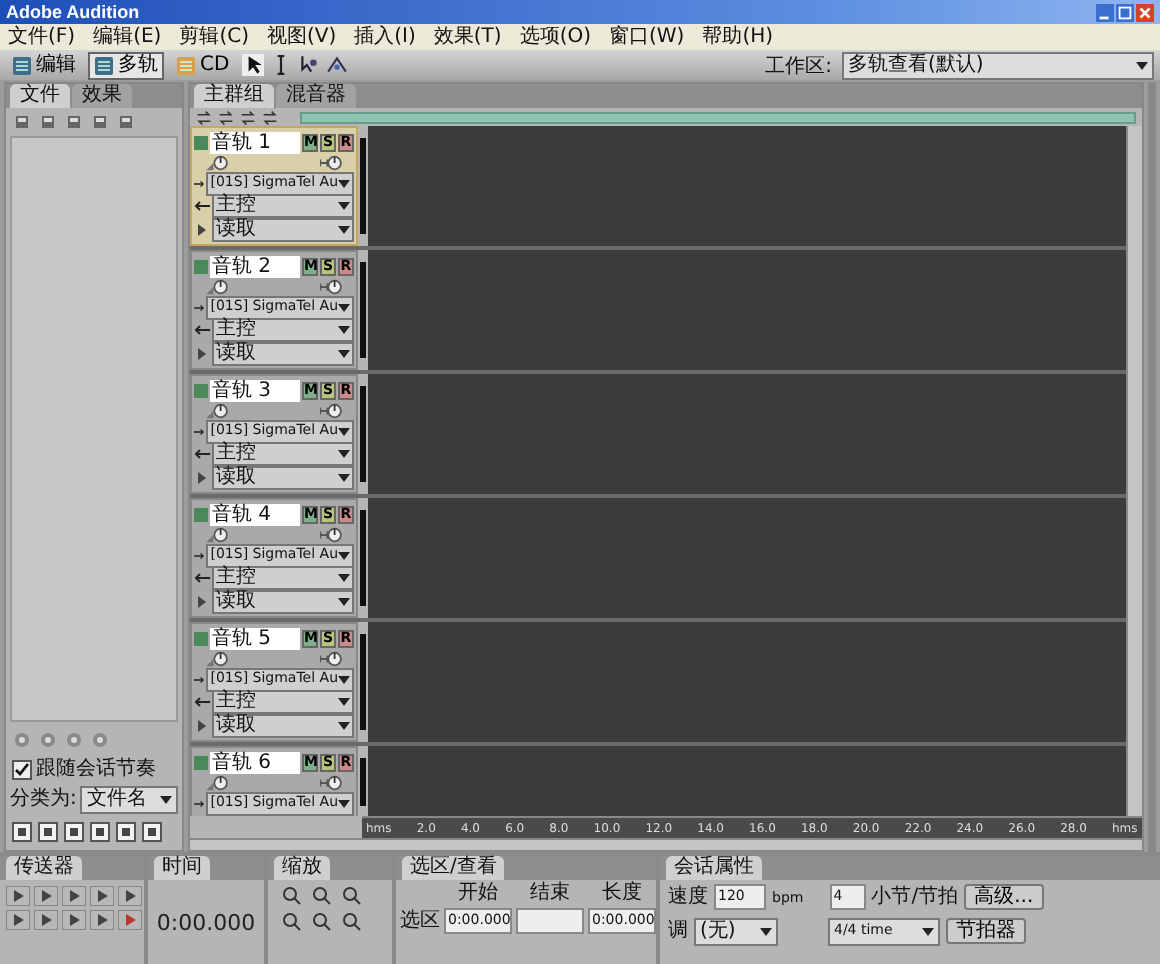 The width and height of the screenshot is (1160, 964). Describe the element at coordinates (714, 868) in the screenshot. I see `panel-tab: 会话属性` at that location.